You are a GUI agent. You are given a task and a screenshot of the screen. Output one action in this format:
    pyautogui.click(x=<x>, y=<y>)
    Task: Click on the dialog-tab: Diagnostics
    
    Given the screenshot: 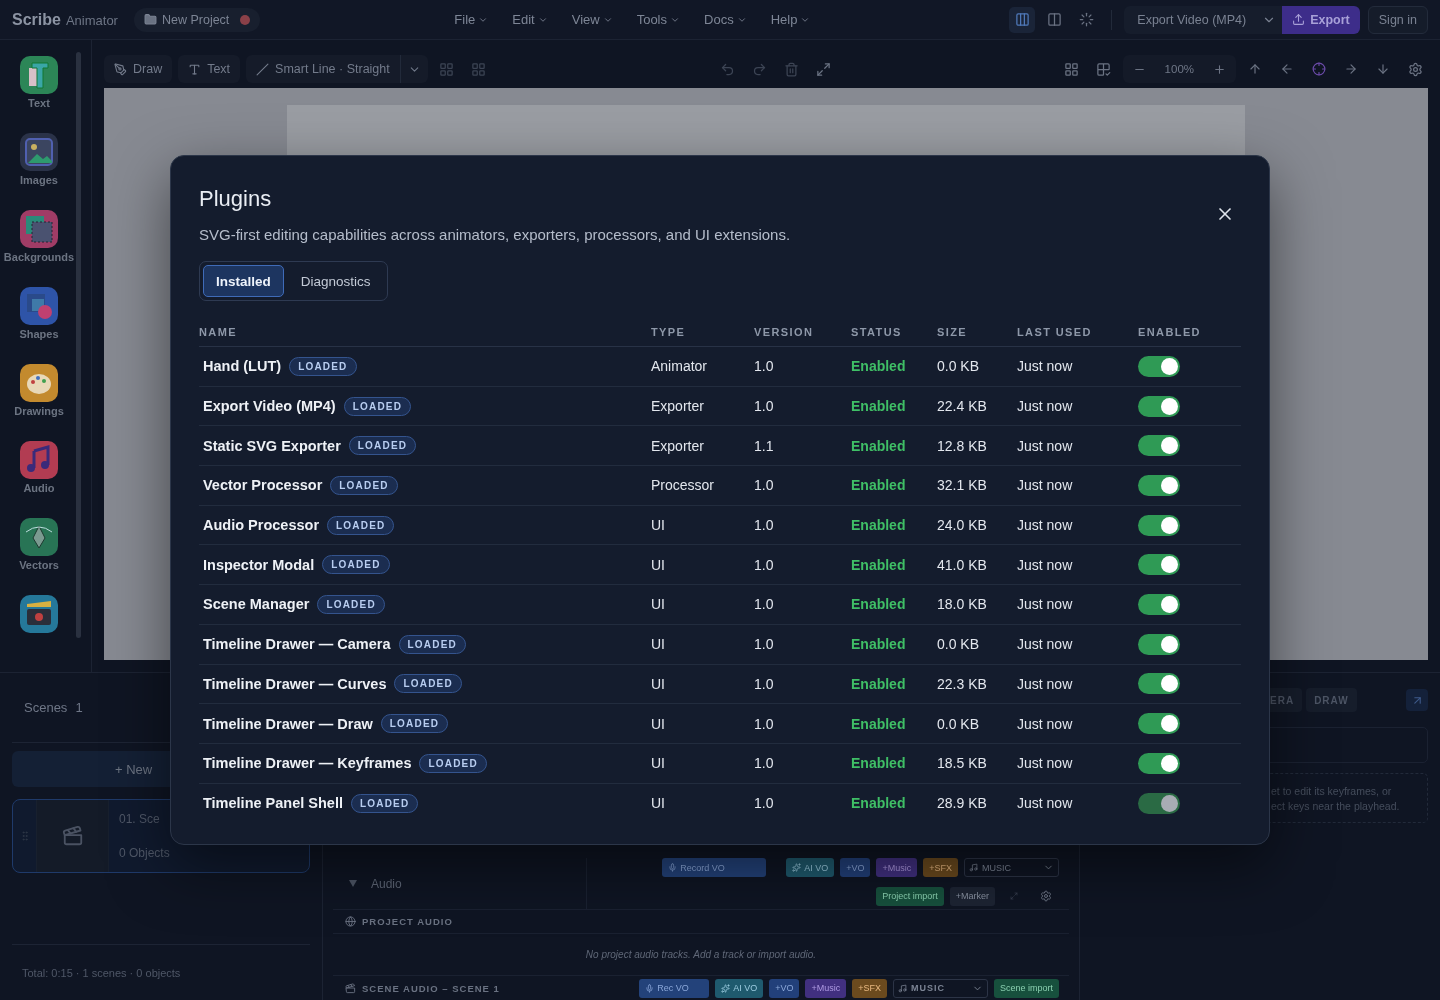 What is the action you would take?
    pyautogui.click(x=335, y=281)
    